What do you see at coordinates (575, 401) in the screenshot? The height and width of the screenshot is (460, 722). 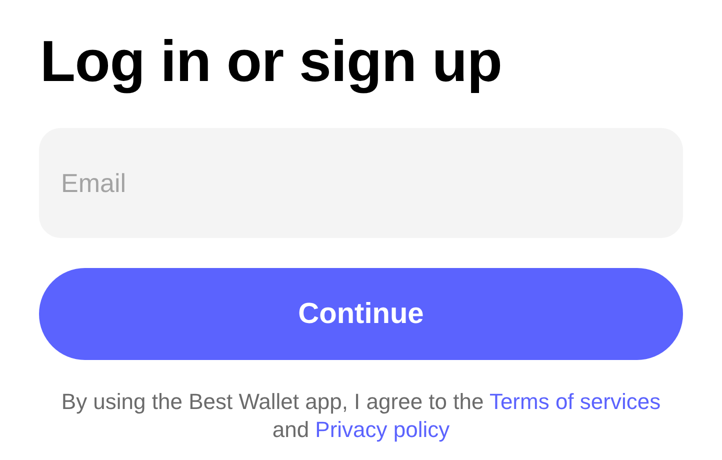 I see `legal-link: Terms of services` at bounding box center [575, 401].